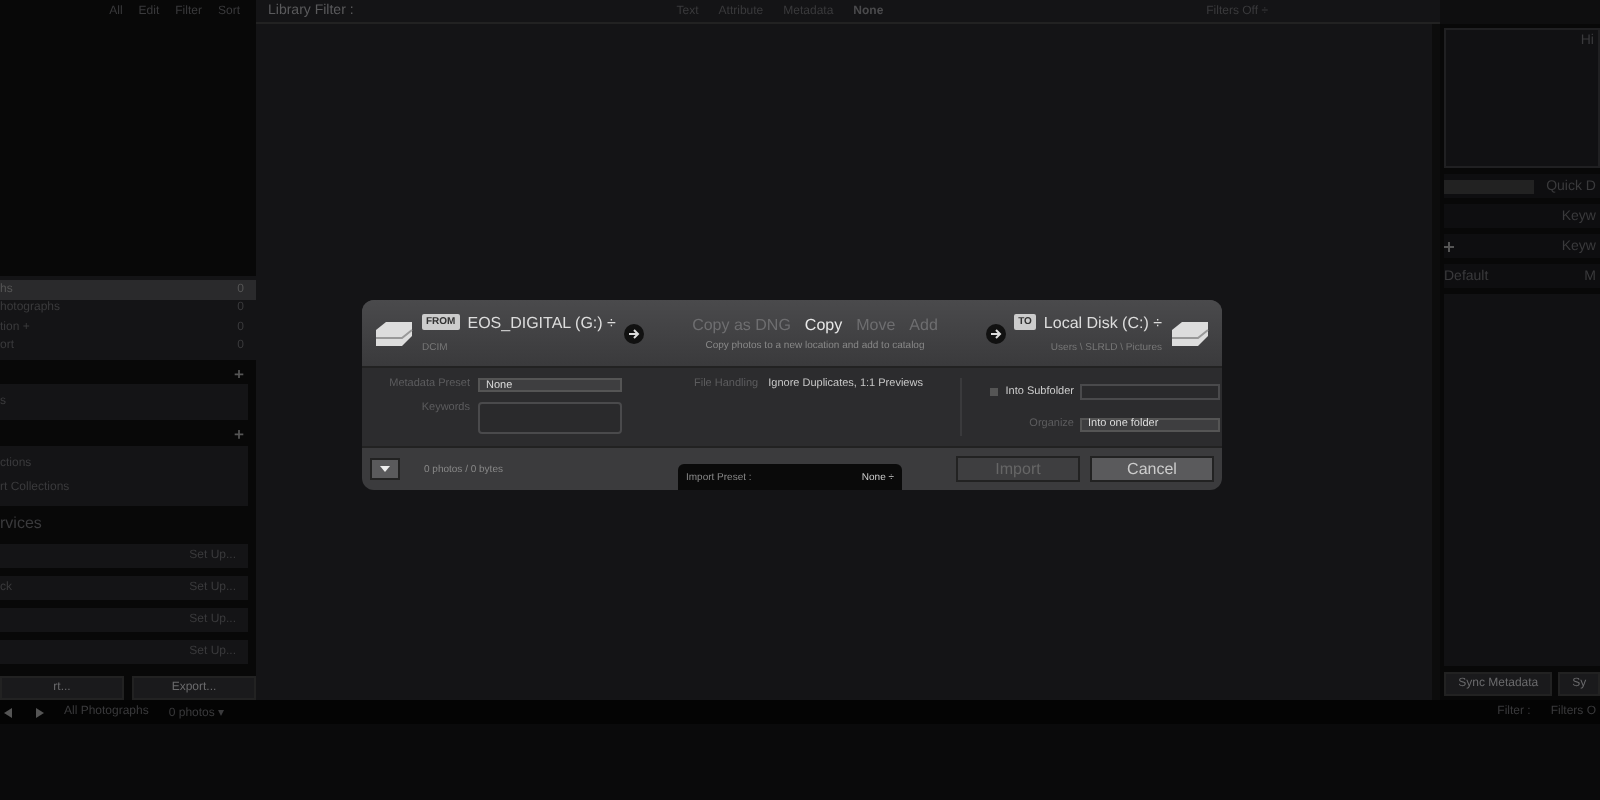 The height and width of the screenshot is (800, 1600). Describe the element at coordinates (541, 322) in the screenshot. I see `source-dropdown: EOS_DIGITAL (G:) ÷` at that location.